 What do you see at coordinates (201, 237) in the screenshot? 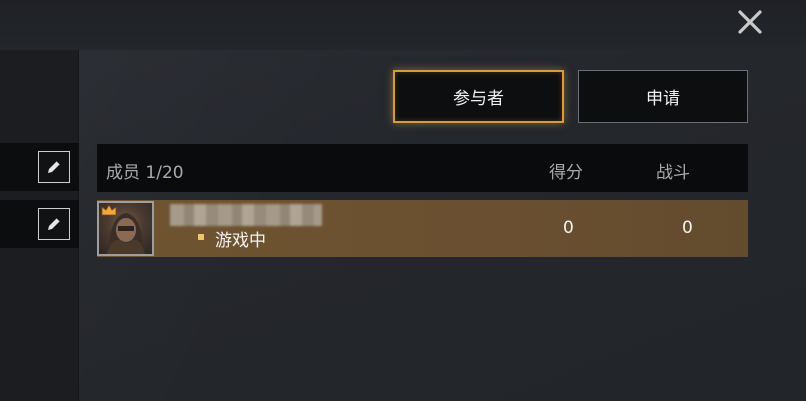
I see `status-dot` at bounding box center [201, 237].